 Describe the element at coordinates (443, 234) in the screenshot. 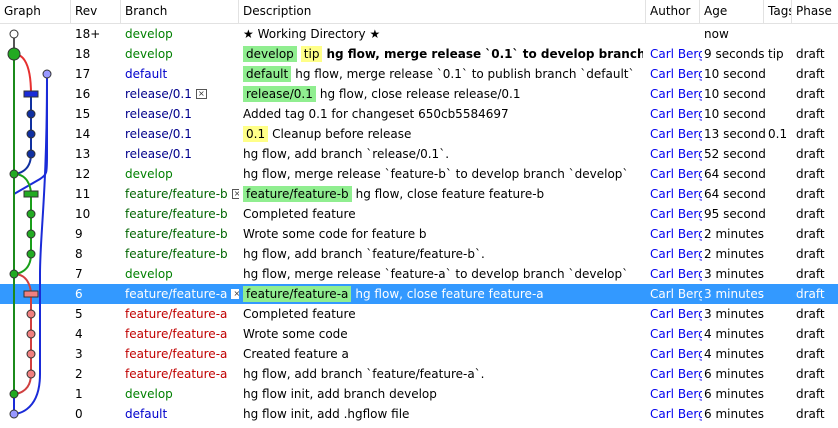

I see `description-cell: Wrote some code for feature b` at that location.